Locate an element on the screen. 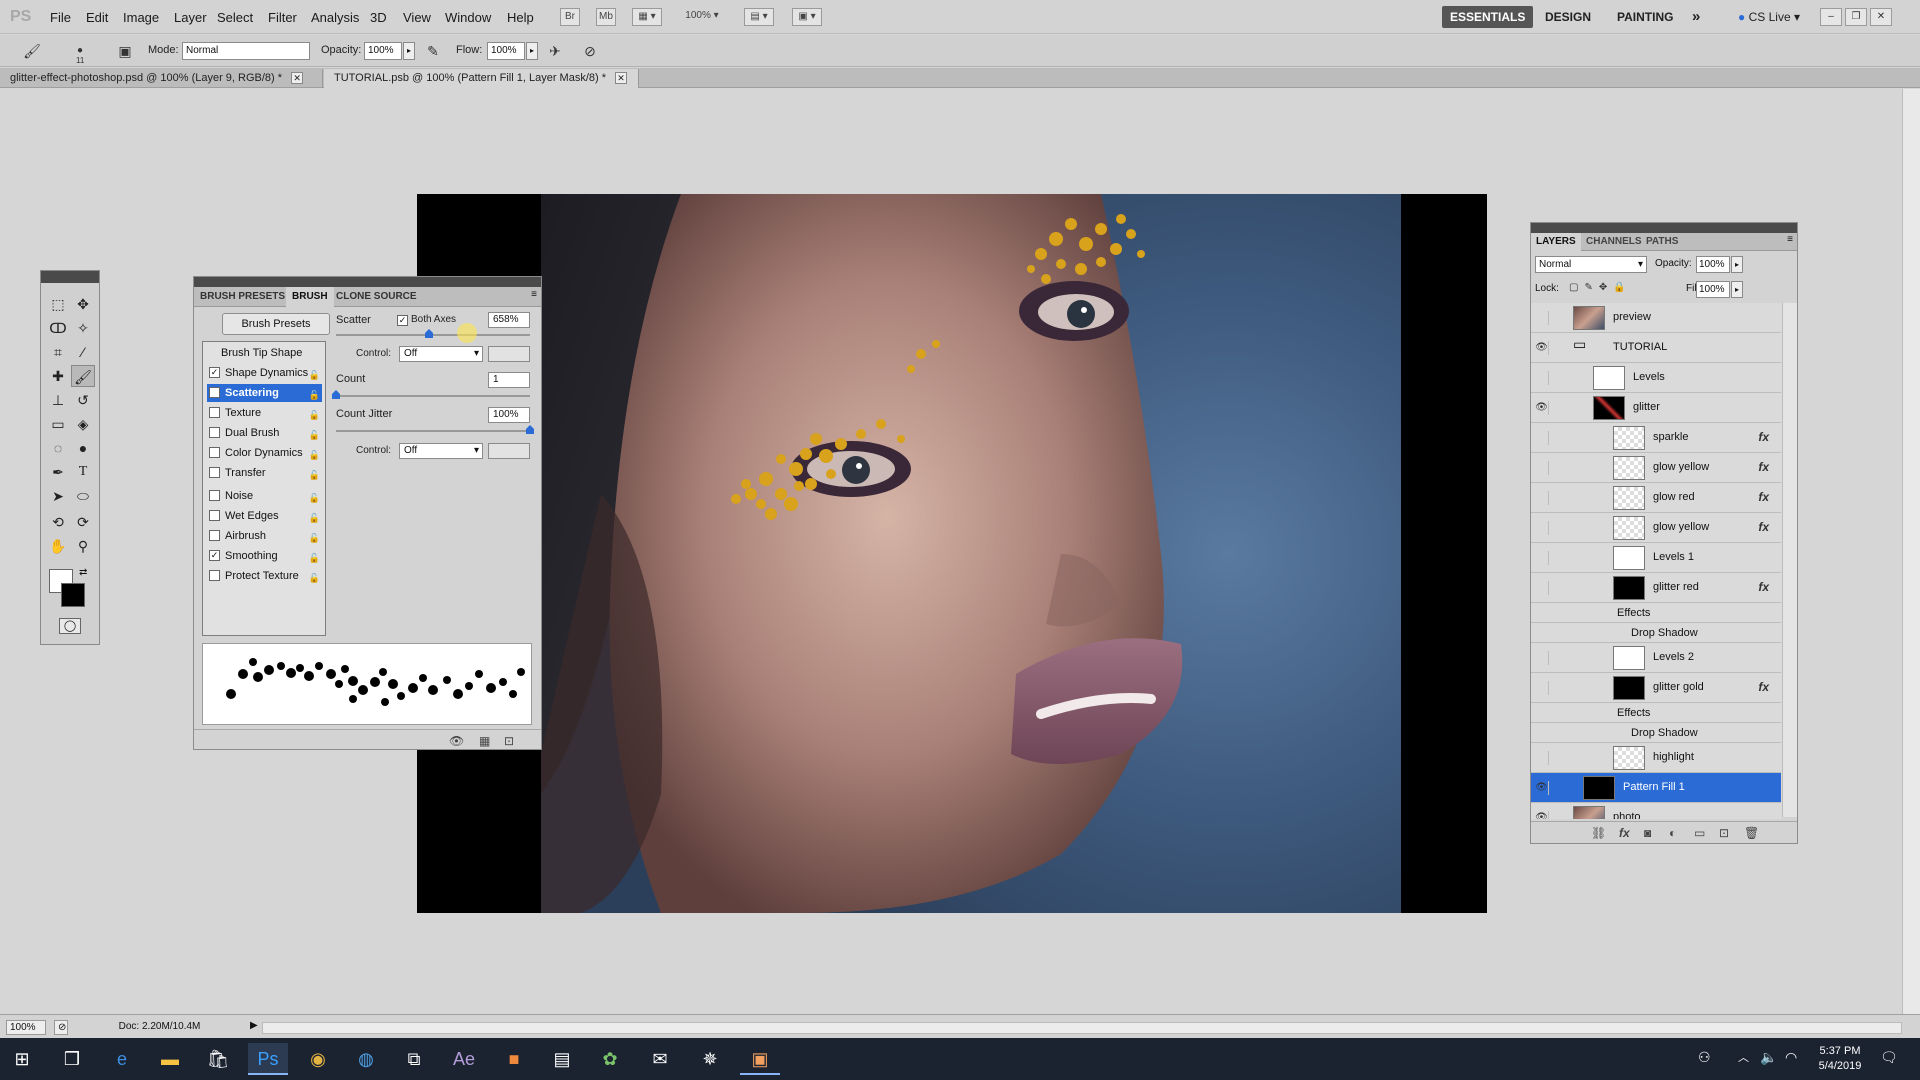 The height and width of the screenshot is (1080, 1920). brush-setting-smoothing: ✓ Smoothing 🔓 is located at coordinates (264, 556).